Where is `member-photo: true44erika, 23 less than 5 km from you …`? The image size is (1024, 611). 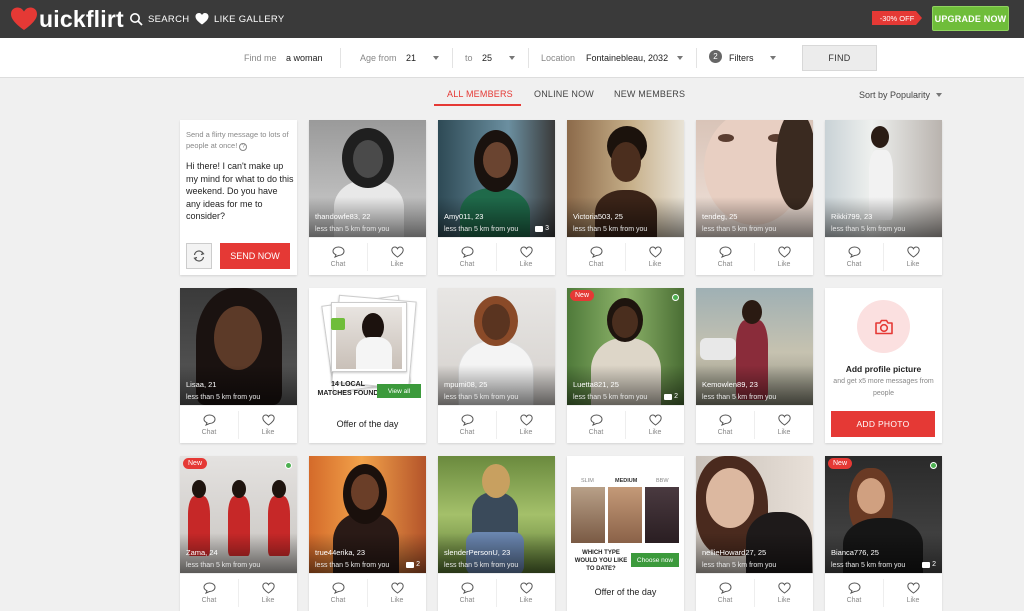
member-photo: true44erika, 23 less than 5 km from you … is located at coordinates (367, 514).